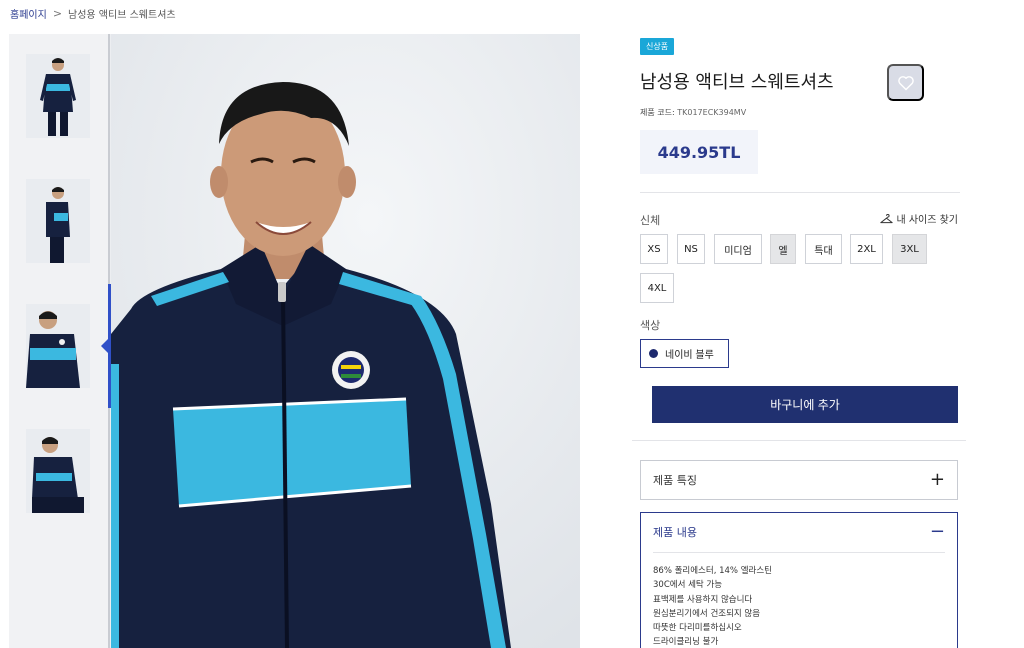 The height and width of the screenshot is (648, 1024). I want to click on product-photo-crop, so click(58, 346).